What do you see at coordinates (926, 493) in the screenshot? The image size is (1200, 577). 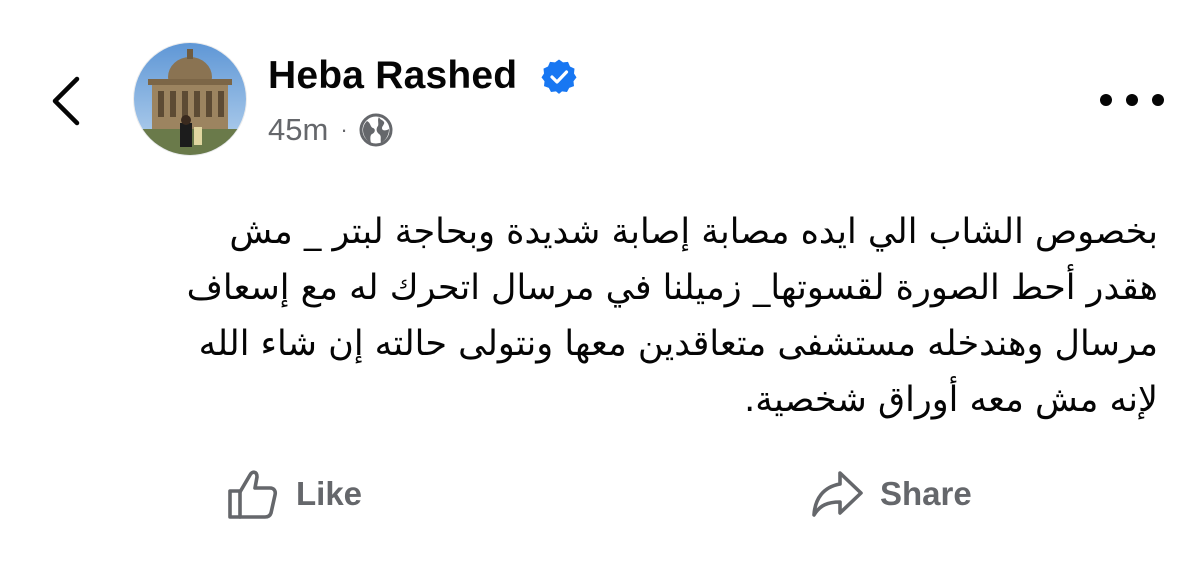 I see `share-label: Share` at bounding box center [926, 493].